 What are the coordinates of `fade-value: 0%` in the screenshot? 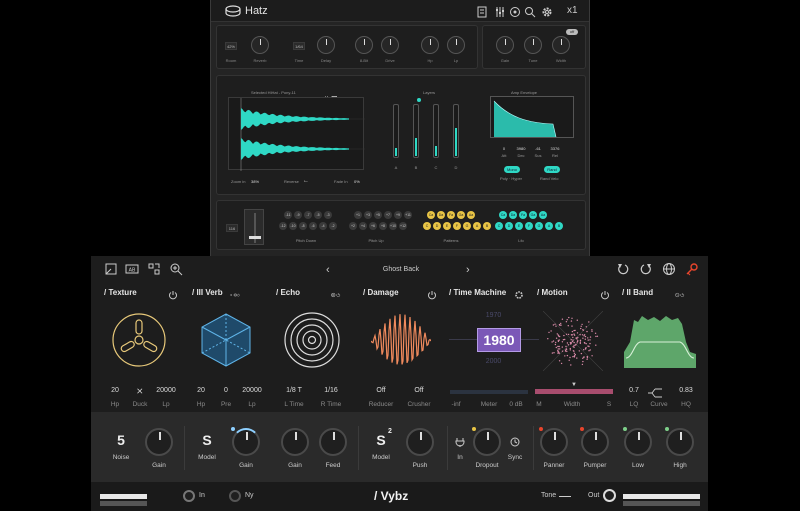 It's located at (357, 181).